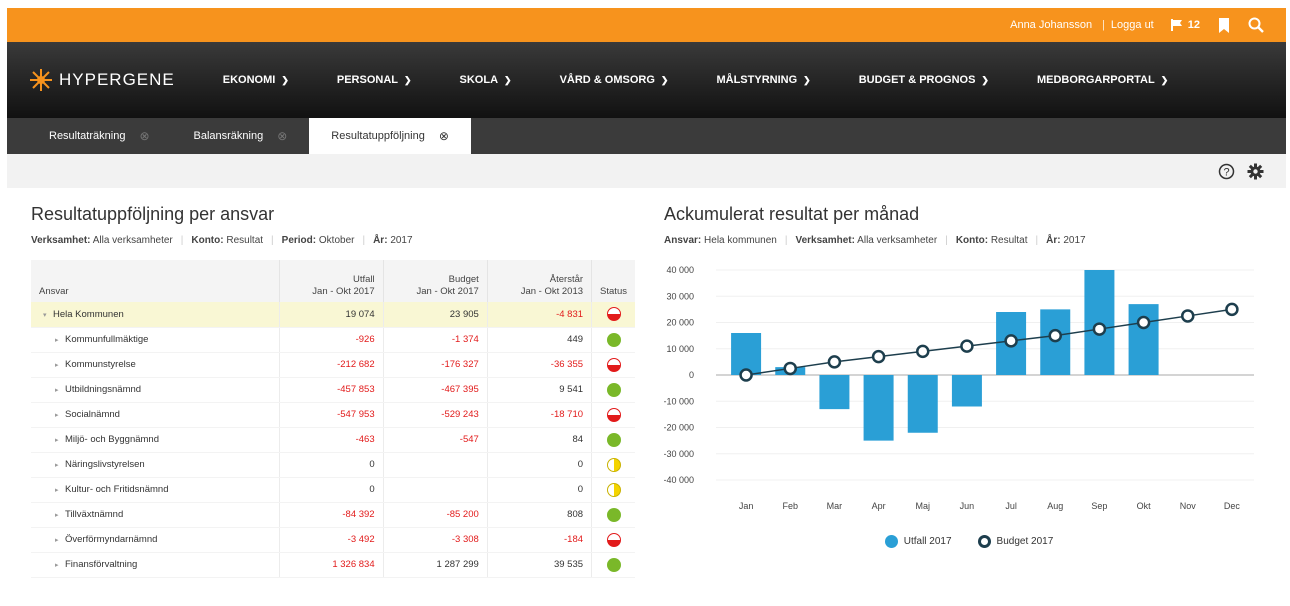  I want to click on nav-medborgarportal: MEDBORGARPORTAL ❯, so click(1102, 80).